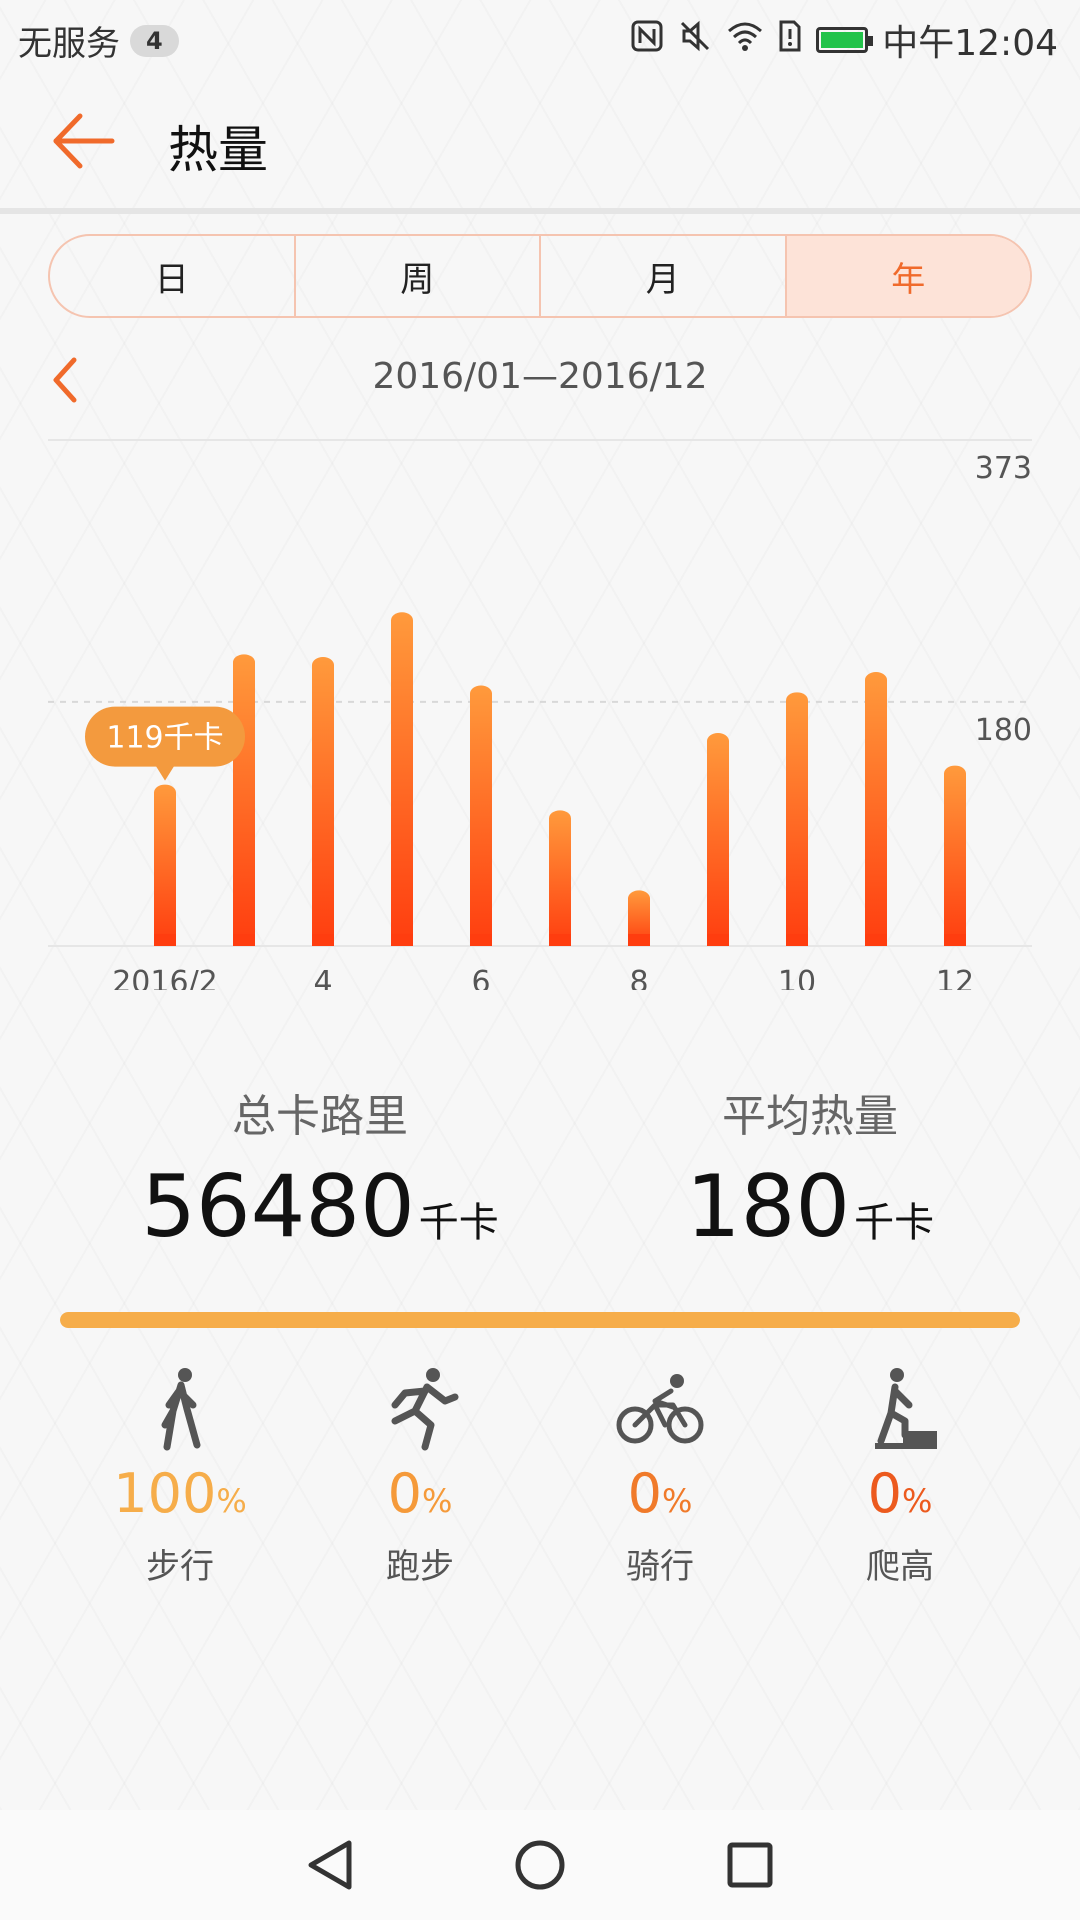 The width and height of the screenshot is (1080, 1920). What do you see at coordinates (165, 772) in the screenshot?
I see `tooltip-pointer` at bounding box center [165, 772].